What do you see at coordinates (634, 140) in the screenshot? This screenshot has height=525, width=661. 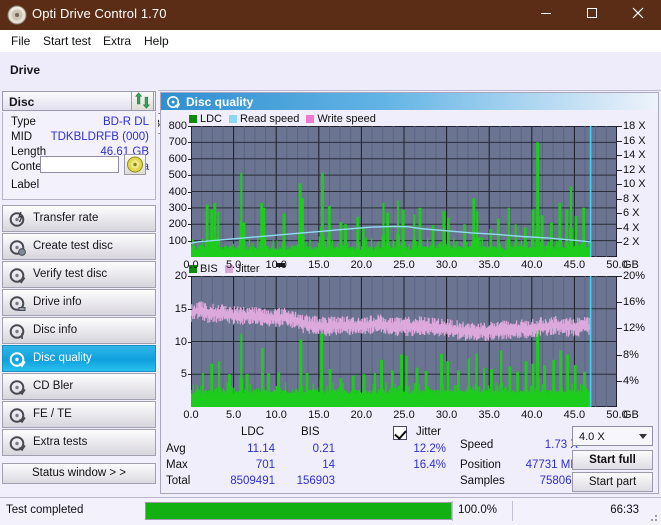 I see `y2-tick-label: 16 X` at bounding box center [634, 140].